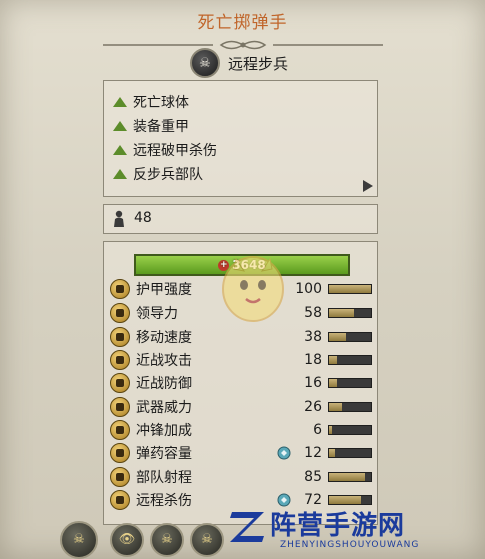 This screenshot has height=559, width=485. Describe the element at coordinates (313, 360) in the screenshot. I see `stat-value: 18` at that location.